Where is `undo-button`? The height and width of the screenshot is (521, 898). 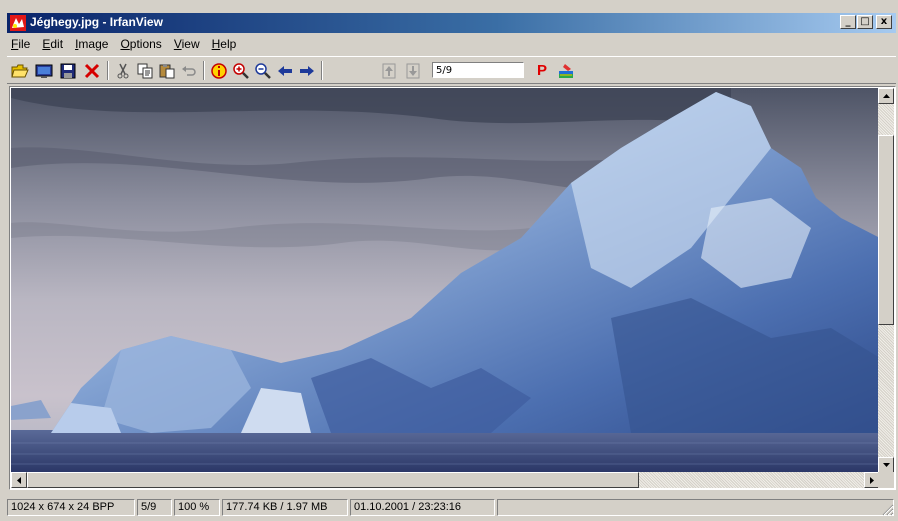
undo-button is located at coordinates (189, 70).